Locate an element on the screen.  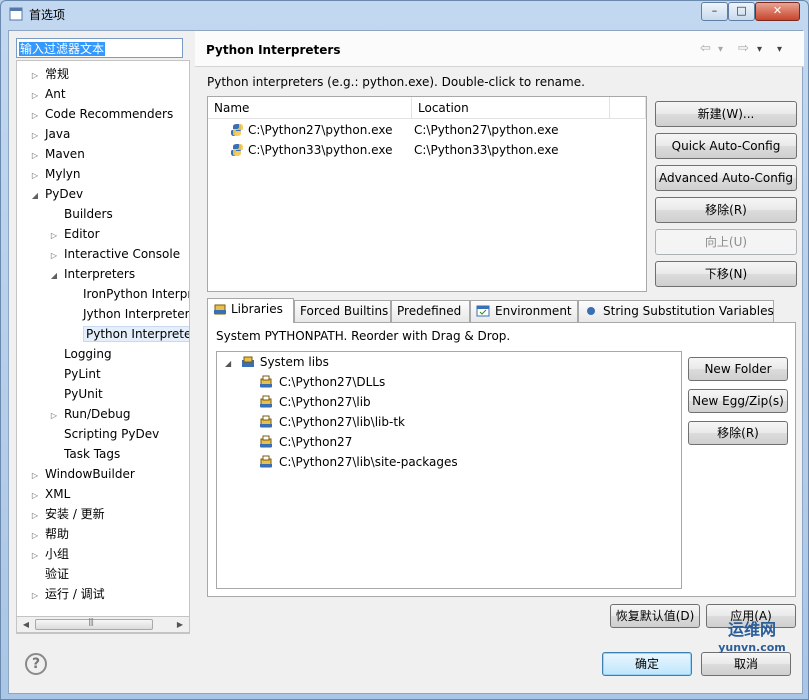
tree-item: ▷ Editor is located at coordinates (74, 234).